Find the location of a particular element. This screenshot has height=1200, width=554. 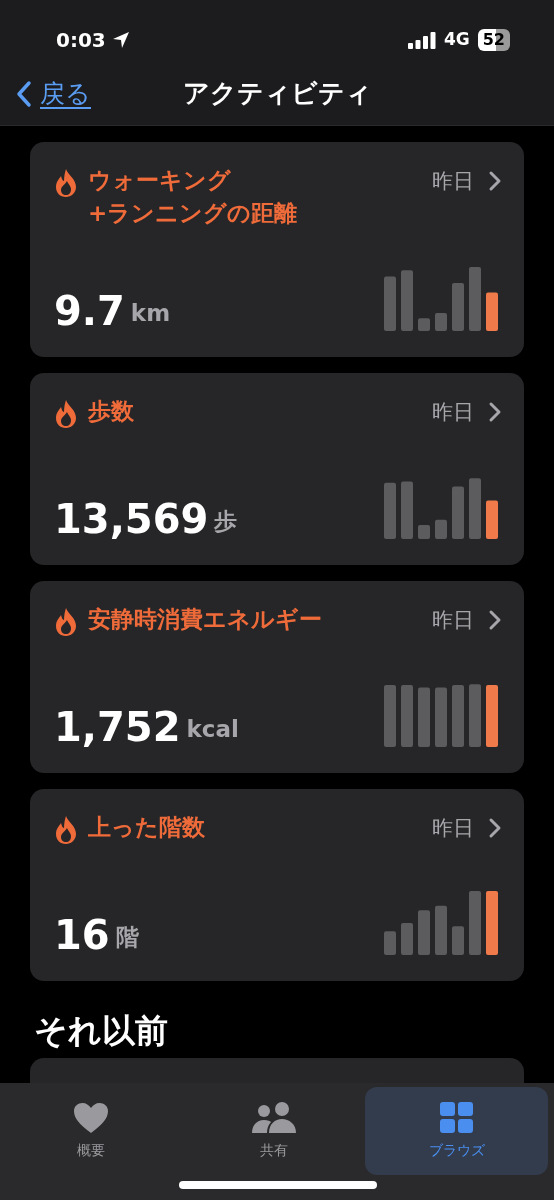

heart-icon is located at coordinates (91, 1117).